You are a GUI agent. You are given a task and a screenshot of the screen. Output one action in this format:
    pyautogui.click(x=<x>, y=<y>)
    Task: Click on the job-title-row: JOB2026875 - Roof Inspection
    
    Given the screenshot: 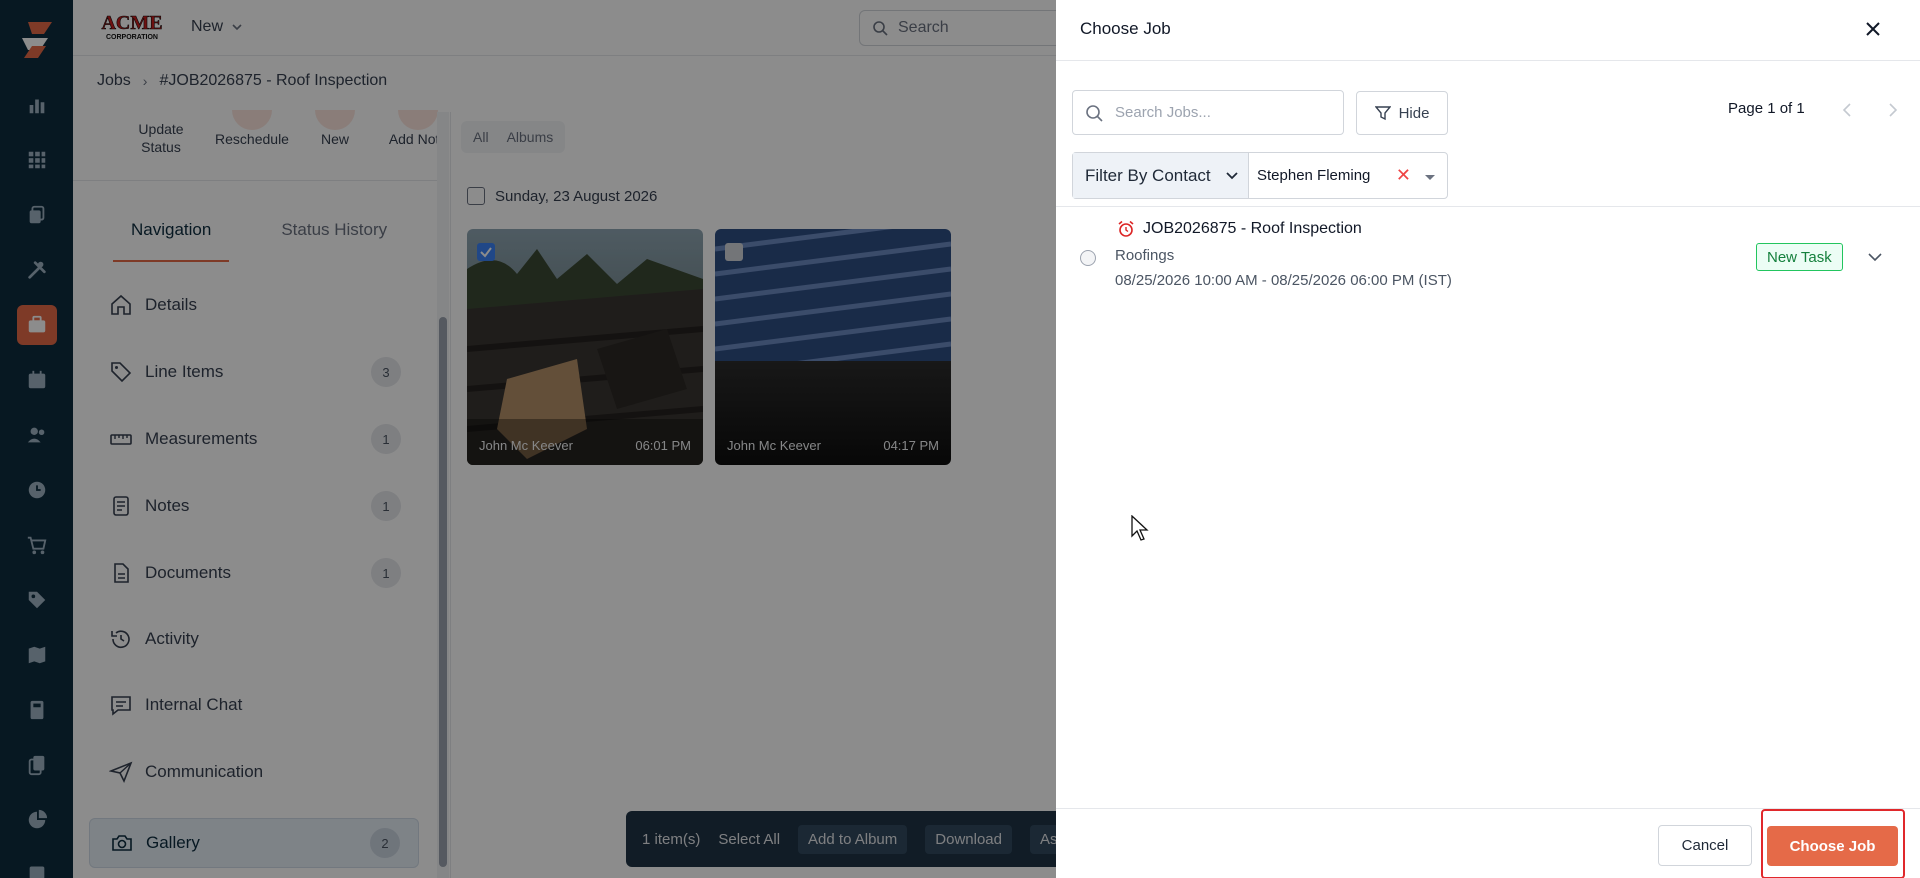 What is the action you would take?
    pyautogui.click(x=1239, y=229)
    